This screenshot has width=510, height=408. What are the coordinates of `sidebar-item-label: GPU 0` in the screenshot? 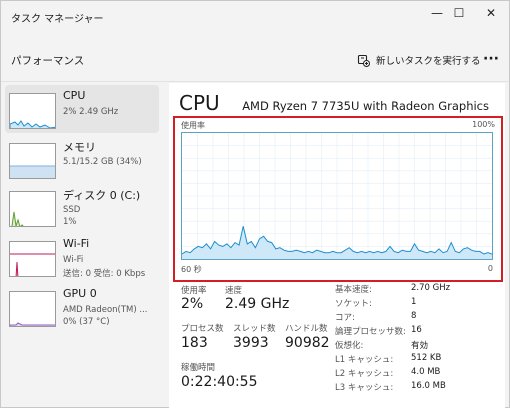 It's located at (80, 293).